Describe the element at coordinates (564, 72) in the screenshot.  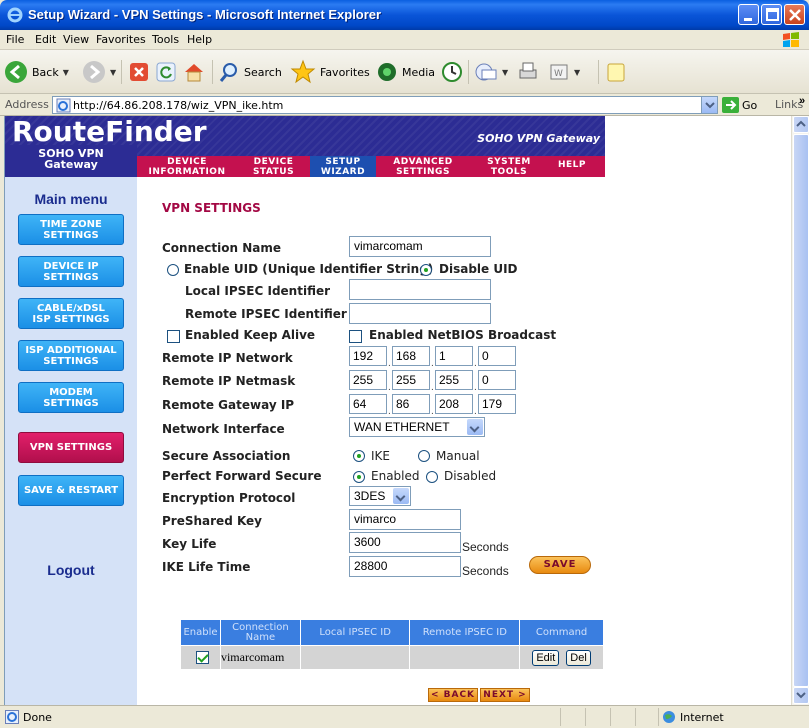
I see `edit-button: W ▼` at that location.